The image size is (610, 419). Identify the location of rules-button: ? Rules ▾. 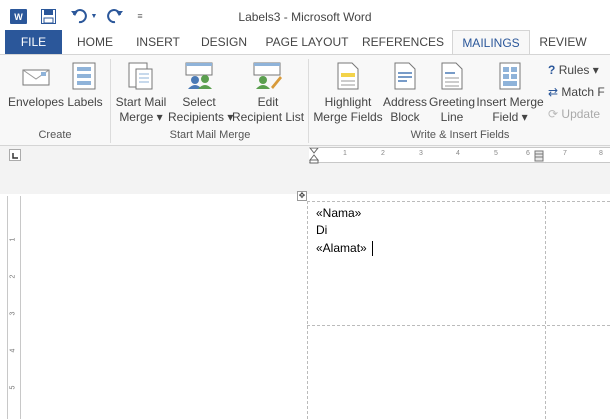
(573, 70).